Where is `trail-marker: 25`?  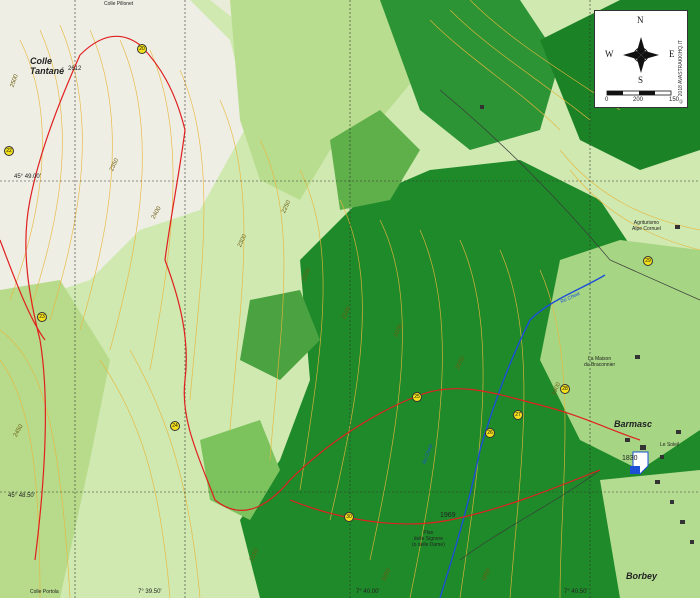
trail-marker: 25 is located at coordinates (417, 397).